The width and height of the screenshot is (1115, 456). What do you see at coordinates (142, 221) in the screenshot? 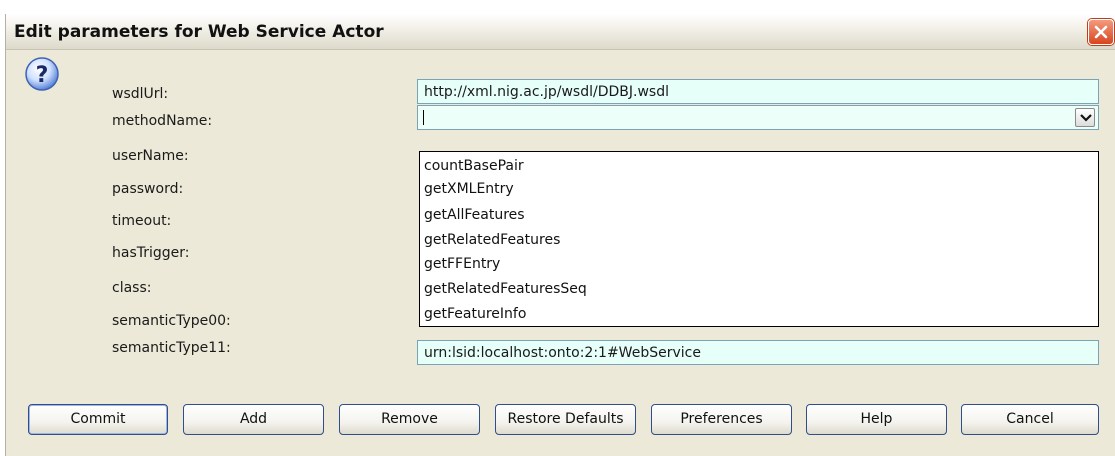
I see `label-timeout: timeout:` at bounding box center [142, 221].